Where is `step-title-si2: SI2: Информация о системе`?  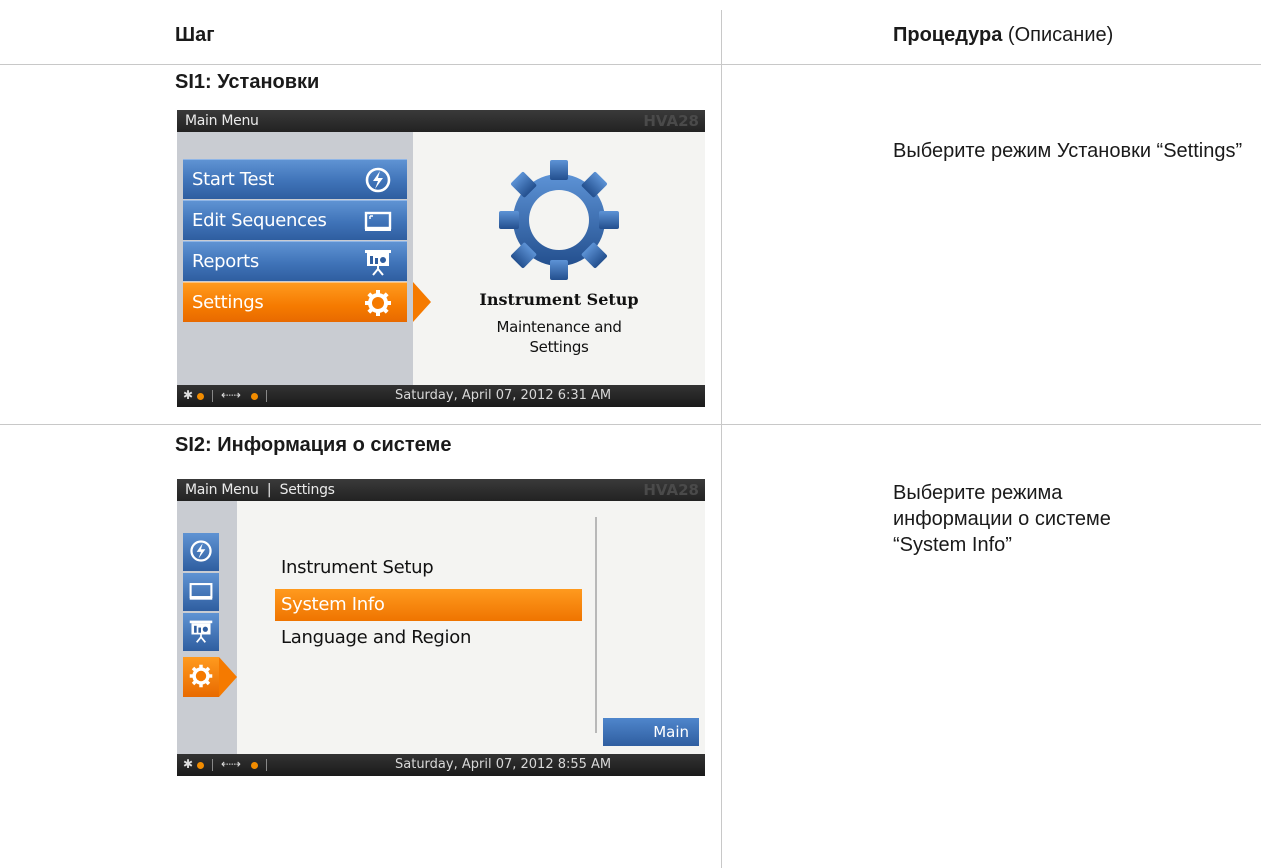 step-title-si2: SI2: Информация о системе is located at coordinates (313, 445).